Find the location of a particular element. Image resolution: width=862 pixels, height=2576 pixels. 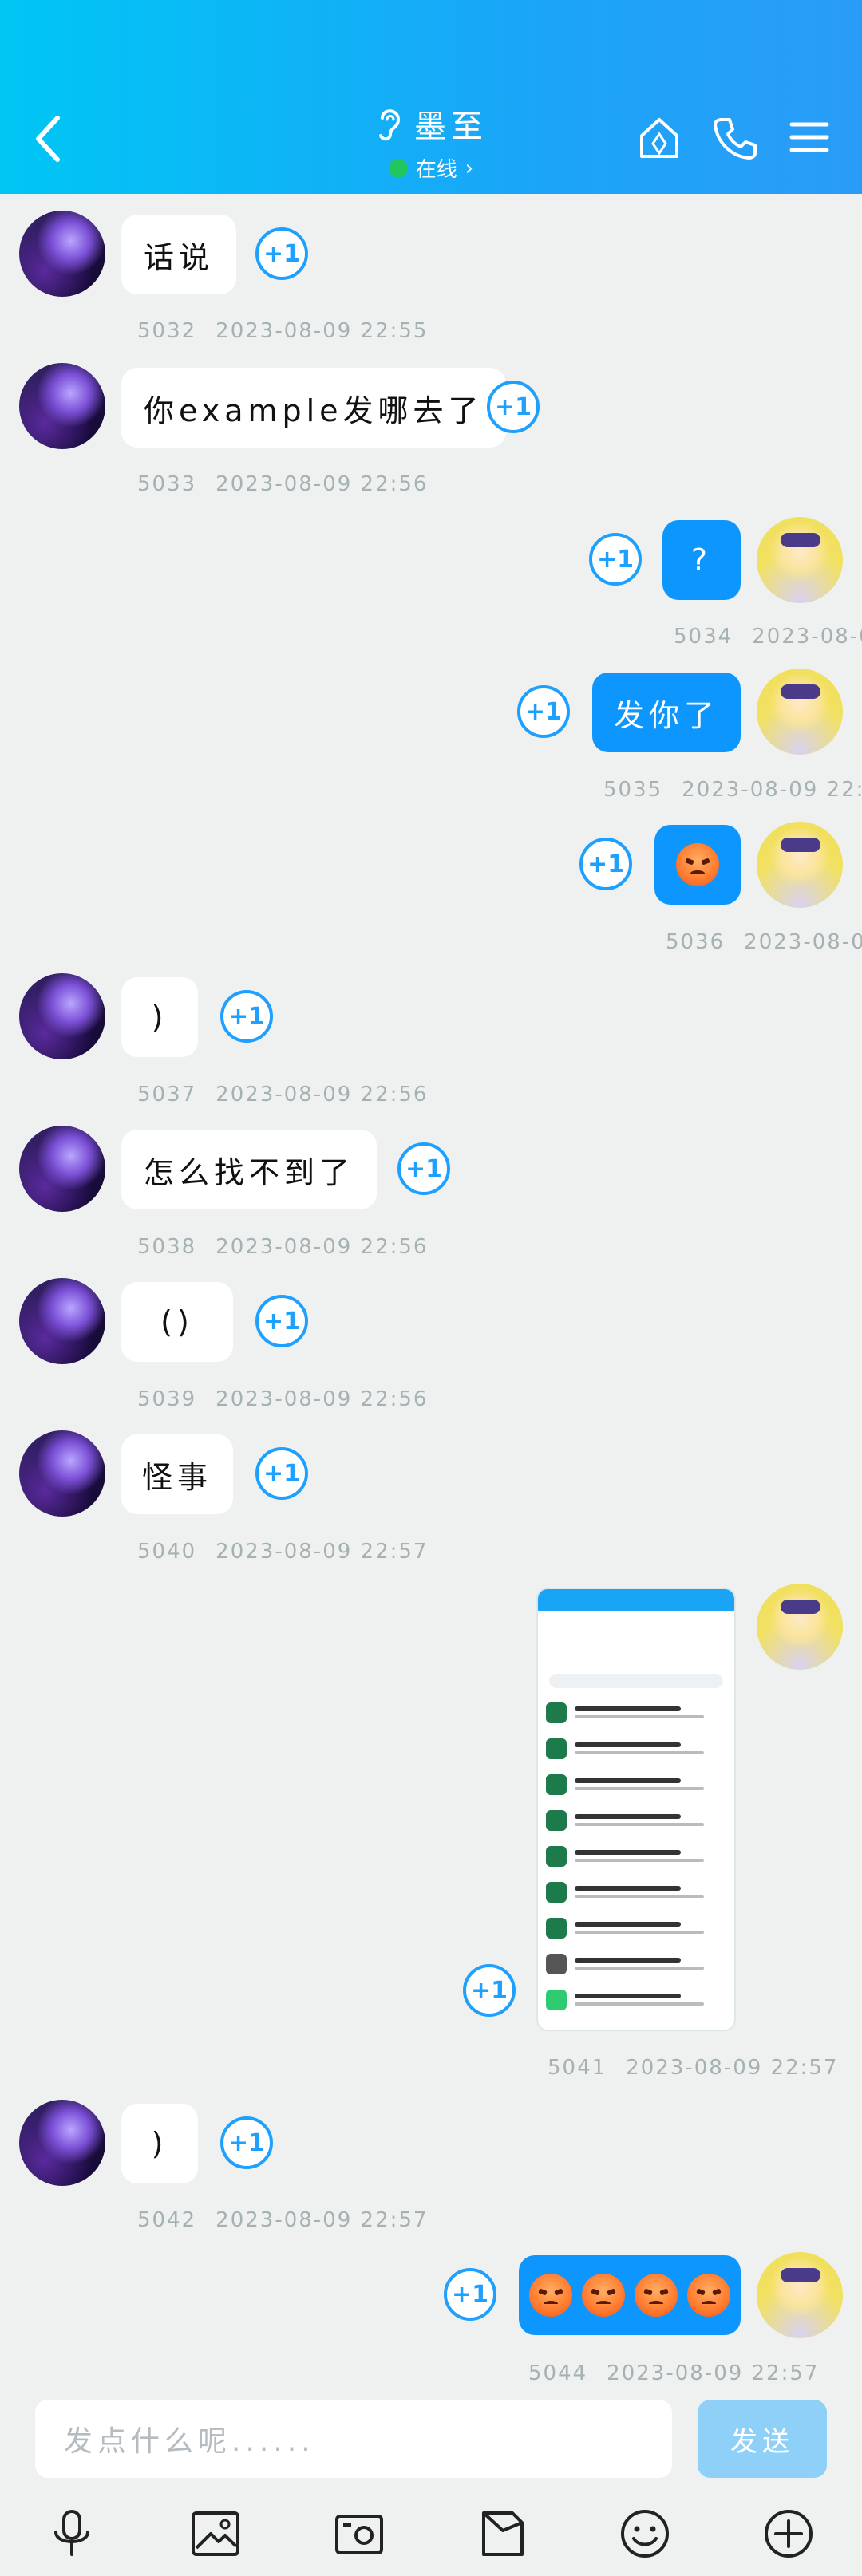

message-meta: 5037 2023-08-09 22:56 is located at coordinates (292, 1095).